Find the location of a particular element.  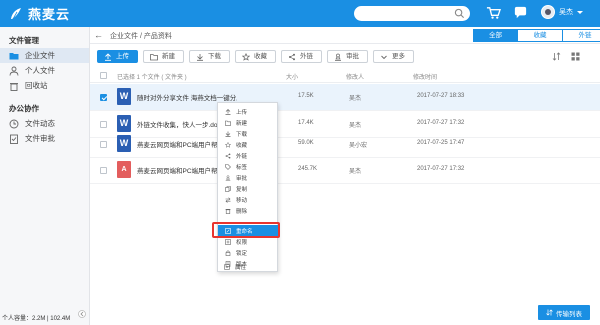

permission-icon is located at coordinates (228, 241).